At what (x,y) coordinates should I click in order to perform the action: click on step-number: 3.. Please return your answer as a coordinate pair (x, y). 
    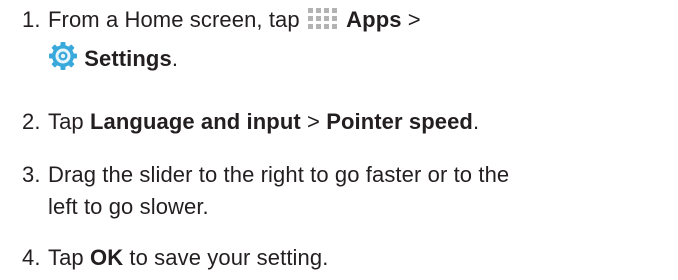
    Looking at the image, I should click on (31, 174).